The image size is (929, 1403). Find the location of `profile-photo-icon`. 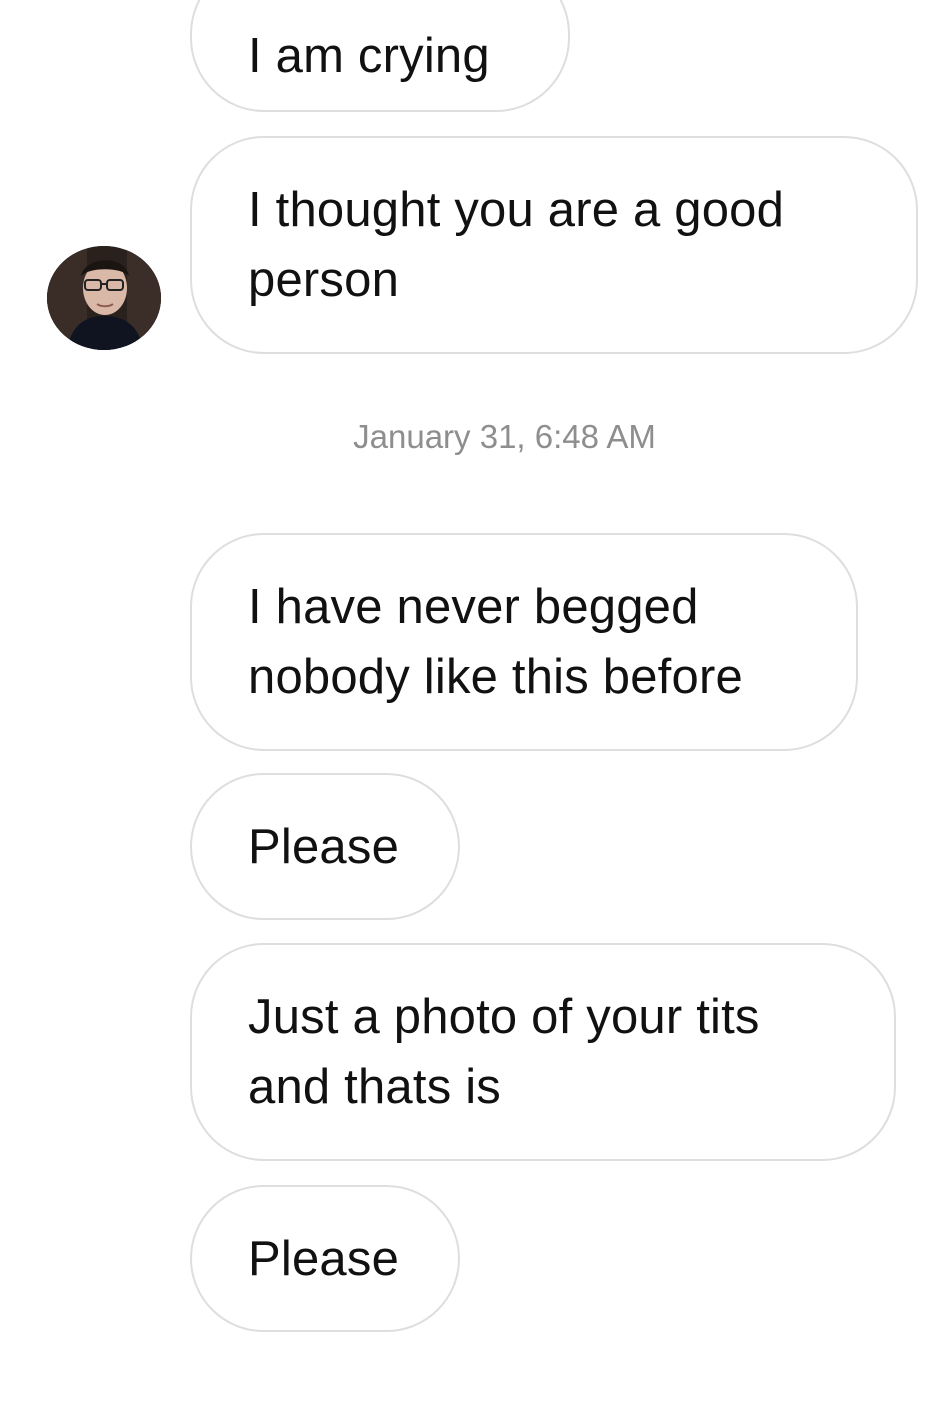

profile-photo-icon is located at coordinates (104, 298).